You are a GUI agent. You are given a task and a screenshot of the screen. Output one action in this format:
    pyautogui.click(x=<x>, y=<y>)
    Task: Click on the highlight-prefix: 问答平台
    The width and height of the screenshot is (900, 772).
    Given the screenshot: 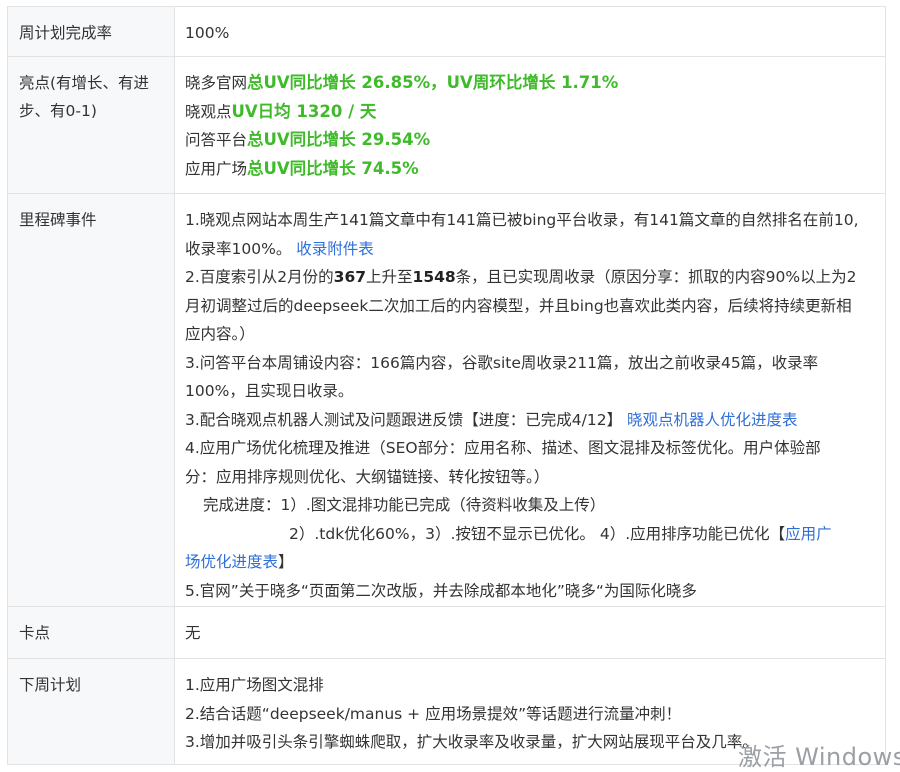 What is the action you would take?
    pyautogui.click(x=216, y=140)
    